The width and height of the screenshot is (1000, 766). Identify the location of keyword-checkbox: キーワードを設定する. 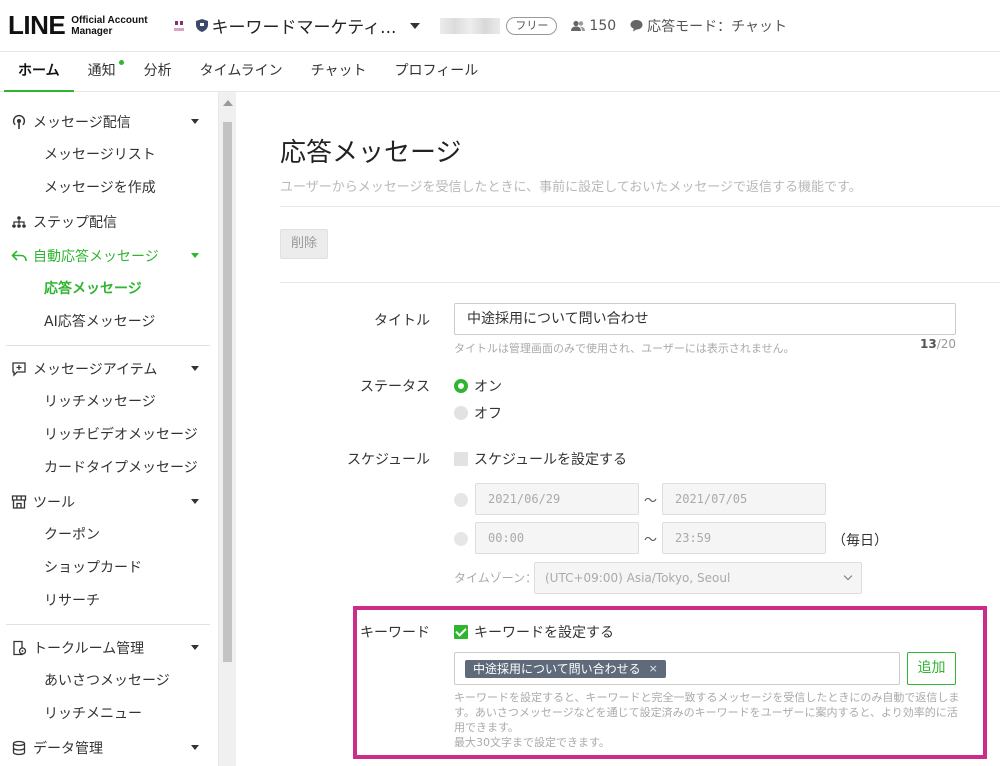
(534, 632).